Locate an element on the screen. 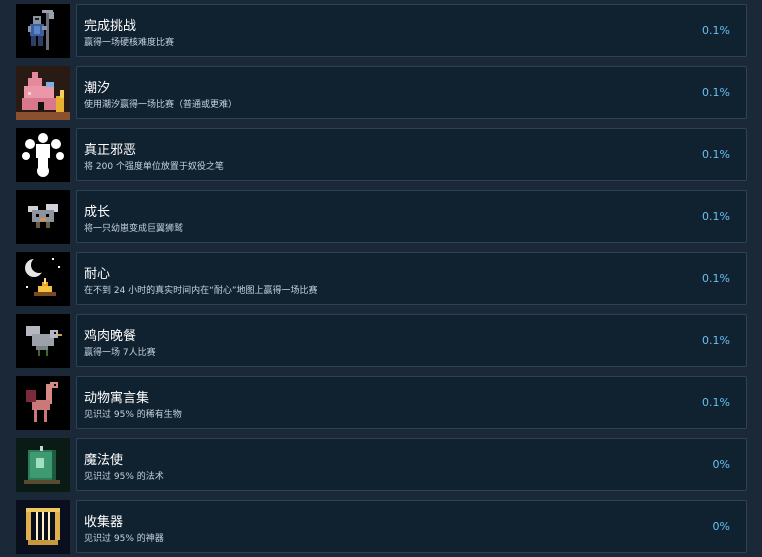  achievement-title: 耐心 is located at coordinates (97, 274).